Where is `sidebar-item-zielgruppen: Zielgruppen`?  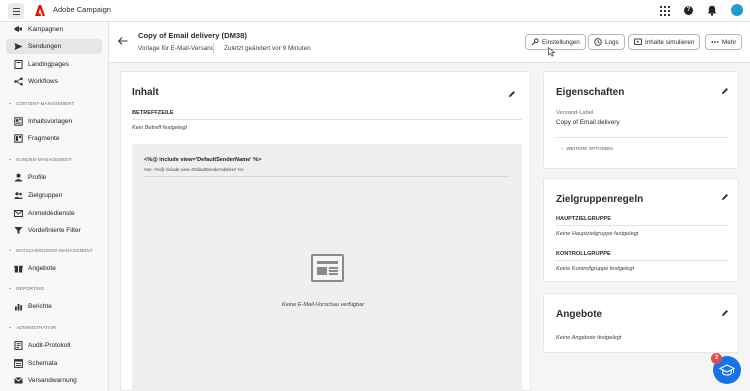
sidebar-item-zielgruppen: Zielgruppen is located at coordinates (54, 195).